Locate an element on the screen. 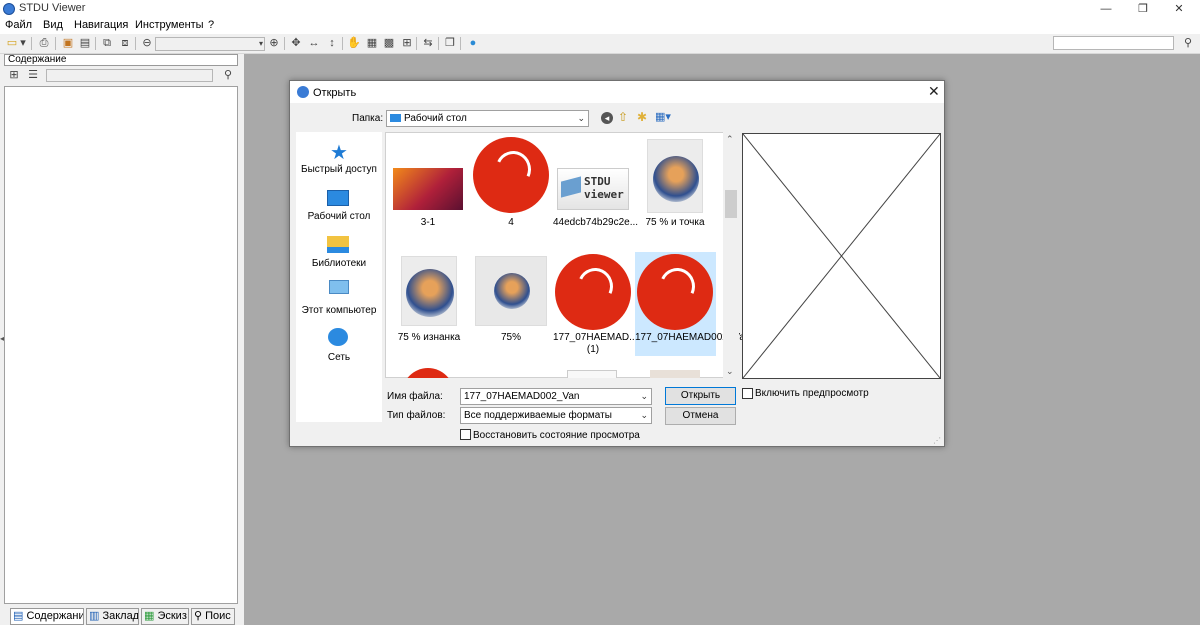  place-quick-access: Быстрый доступ is located at coordinates (339, 169).